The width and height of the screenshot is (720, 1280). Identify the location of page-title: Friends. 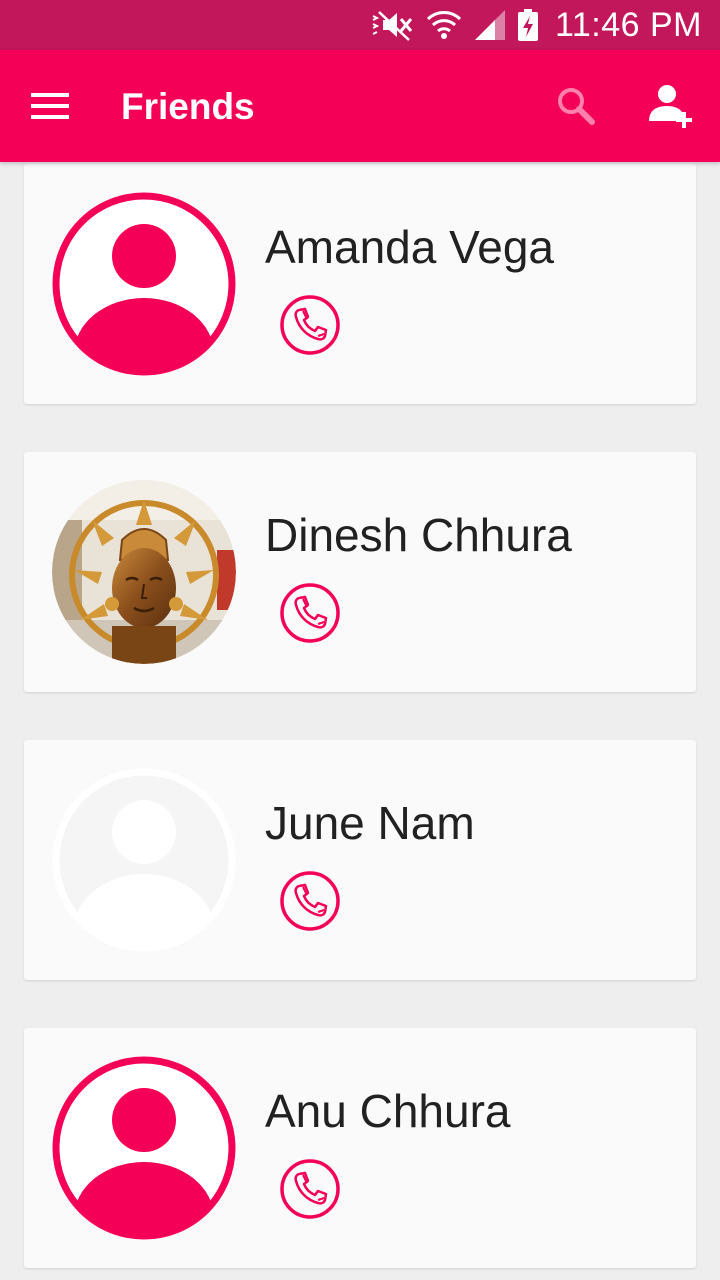
(188, 106).